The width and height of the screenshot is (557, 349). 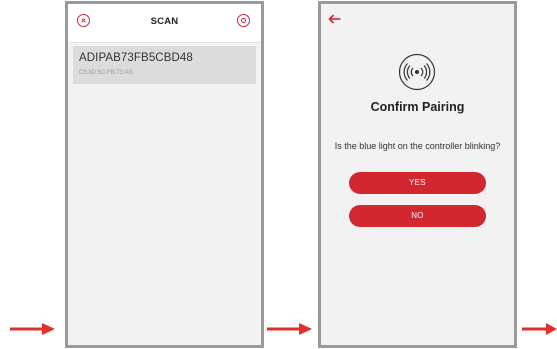 I want to click on scan-title: SCAN, so click(x=164, y=21).